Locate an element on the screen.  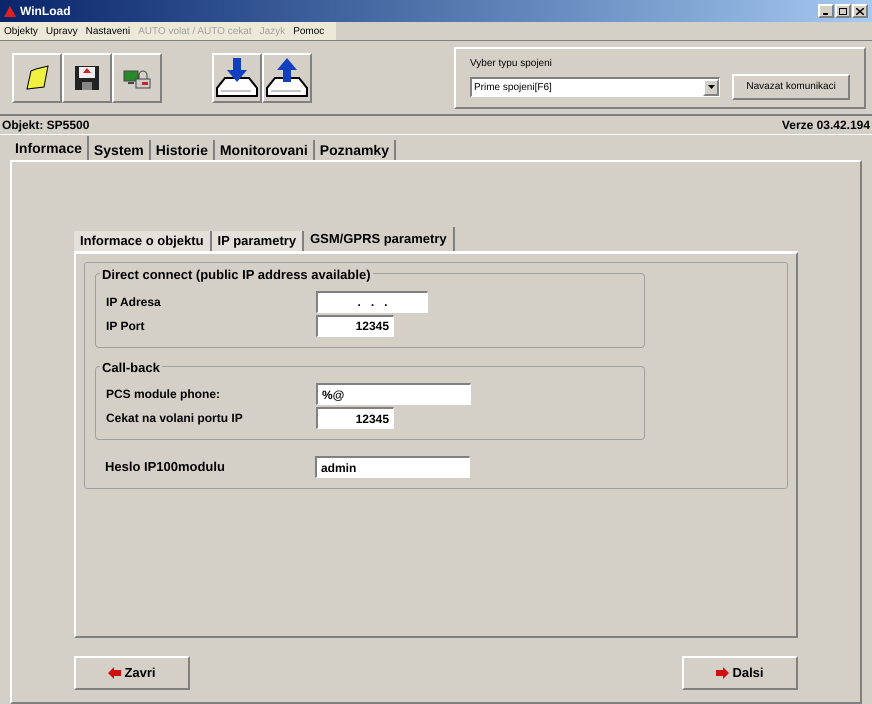
input-field: . . . is located at coordinates (372, 301).